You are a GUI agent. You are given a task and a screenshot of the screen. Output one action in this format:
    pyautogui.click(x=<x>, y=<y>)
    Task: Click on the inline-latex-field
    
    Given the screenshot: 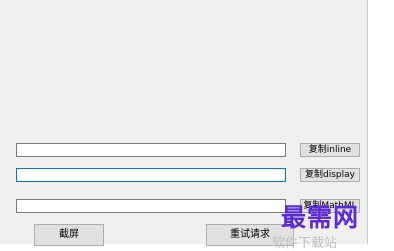 What is the action you would take?
    pyautogui.click(x=151, y=150)
    